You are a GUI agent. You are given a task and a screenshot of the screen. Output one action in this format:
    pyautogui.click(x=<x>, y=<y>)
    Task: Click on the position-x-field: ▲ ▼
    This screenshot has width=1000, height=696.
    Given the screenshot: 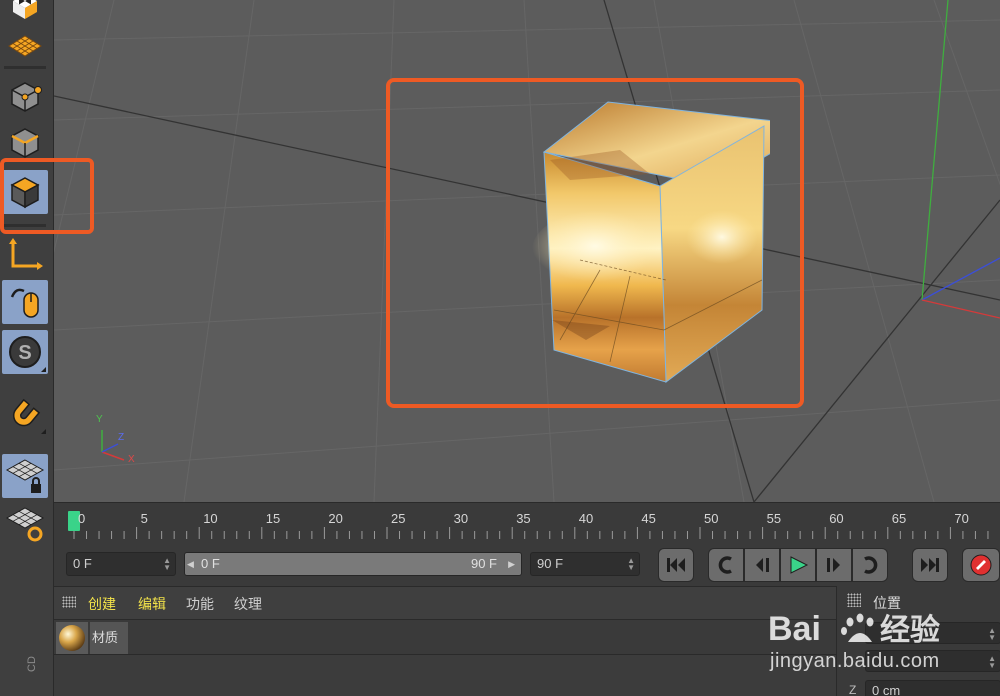 What is the action you would take?
    pyautogui.click(x=932, y=633)
    